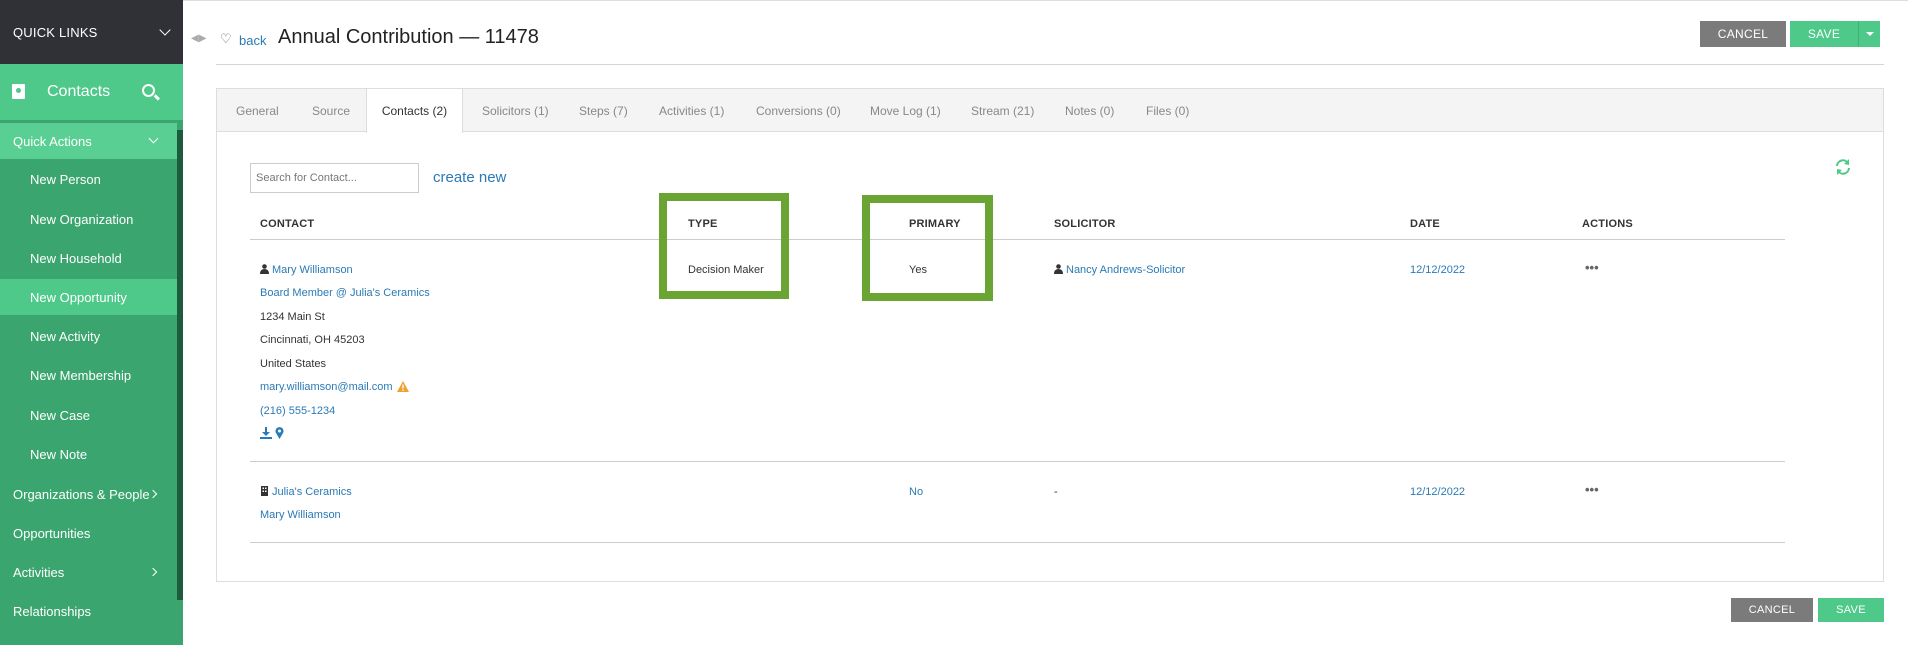  I want to click on tab-steps: Steps (7), so click(603, 110).